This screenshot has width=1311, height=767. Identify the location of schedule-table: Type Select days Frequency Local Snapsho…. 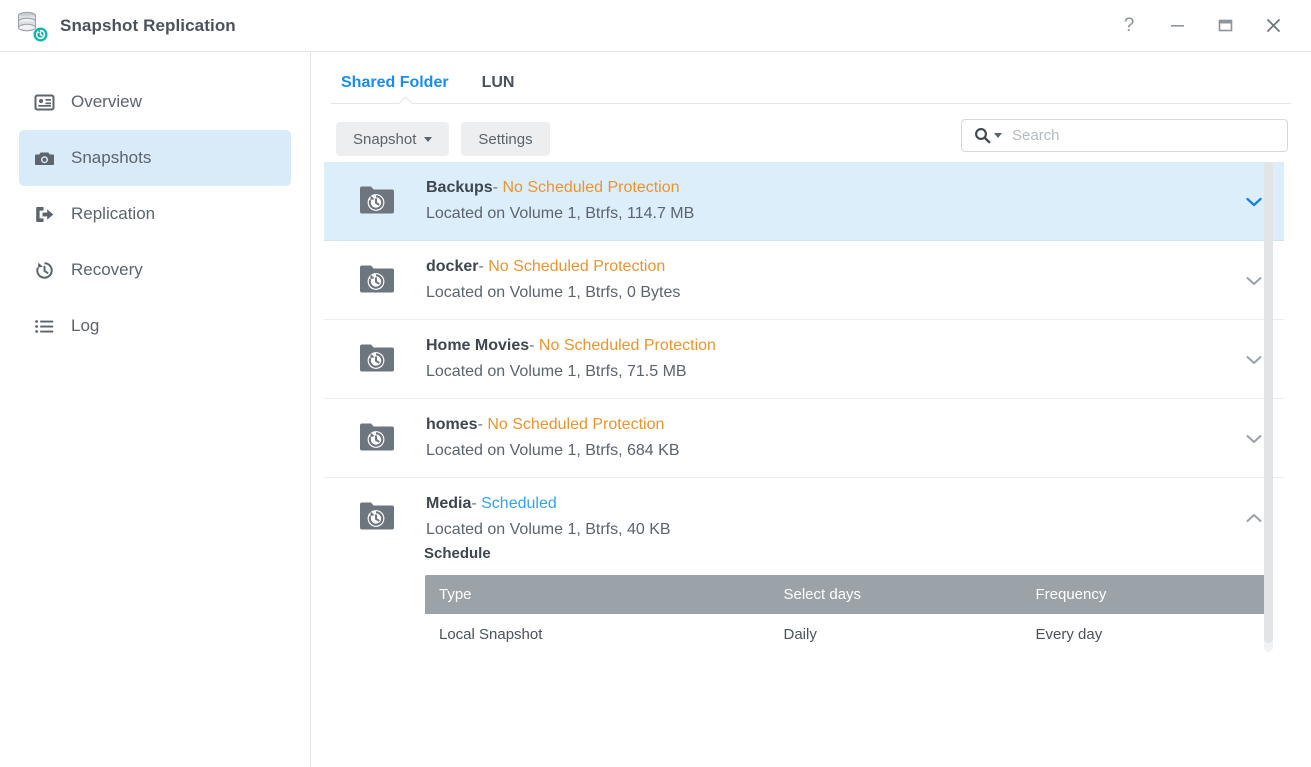
(848, 615).